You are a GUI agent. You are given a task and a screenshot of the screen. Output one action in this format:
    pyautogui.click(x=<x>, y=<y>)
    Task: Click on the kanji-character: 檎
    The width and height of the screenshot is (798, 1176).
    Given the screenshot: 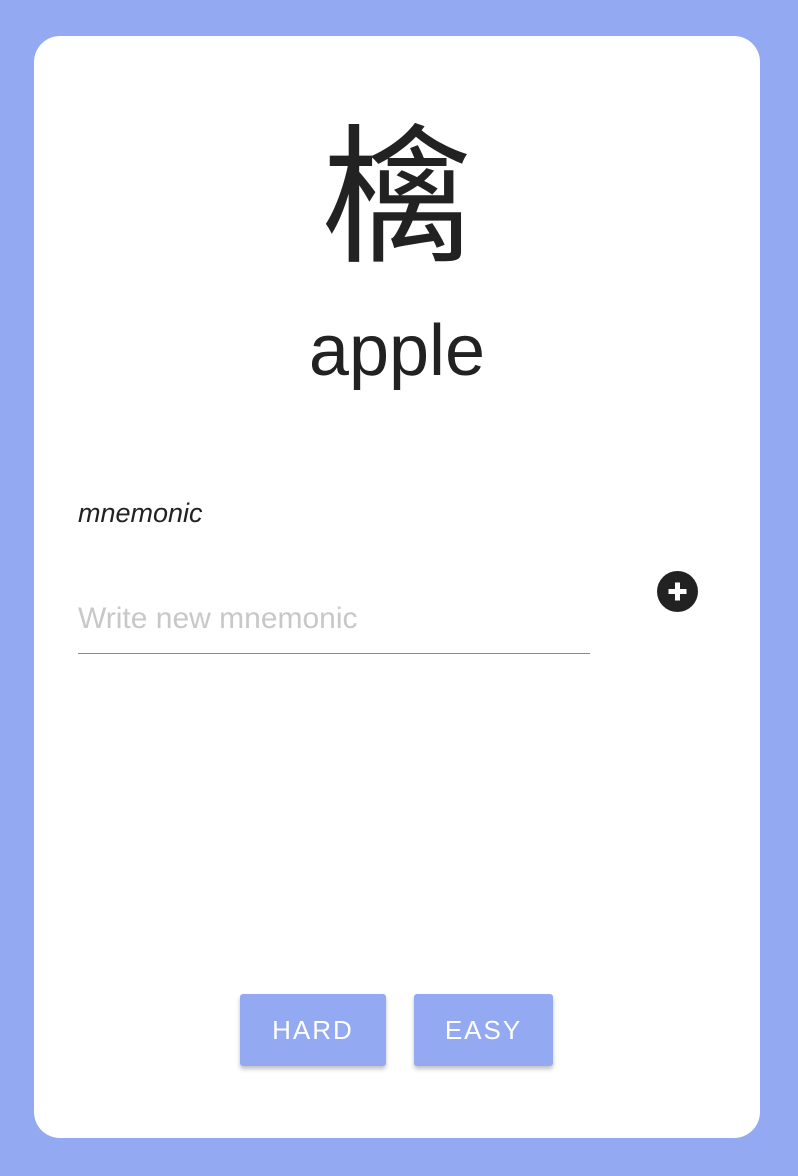 What is the action you would take?
    pyautogui.click(x=396, y=199)
    